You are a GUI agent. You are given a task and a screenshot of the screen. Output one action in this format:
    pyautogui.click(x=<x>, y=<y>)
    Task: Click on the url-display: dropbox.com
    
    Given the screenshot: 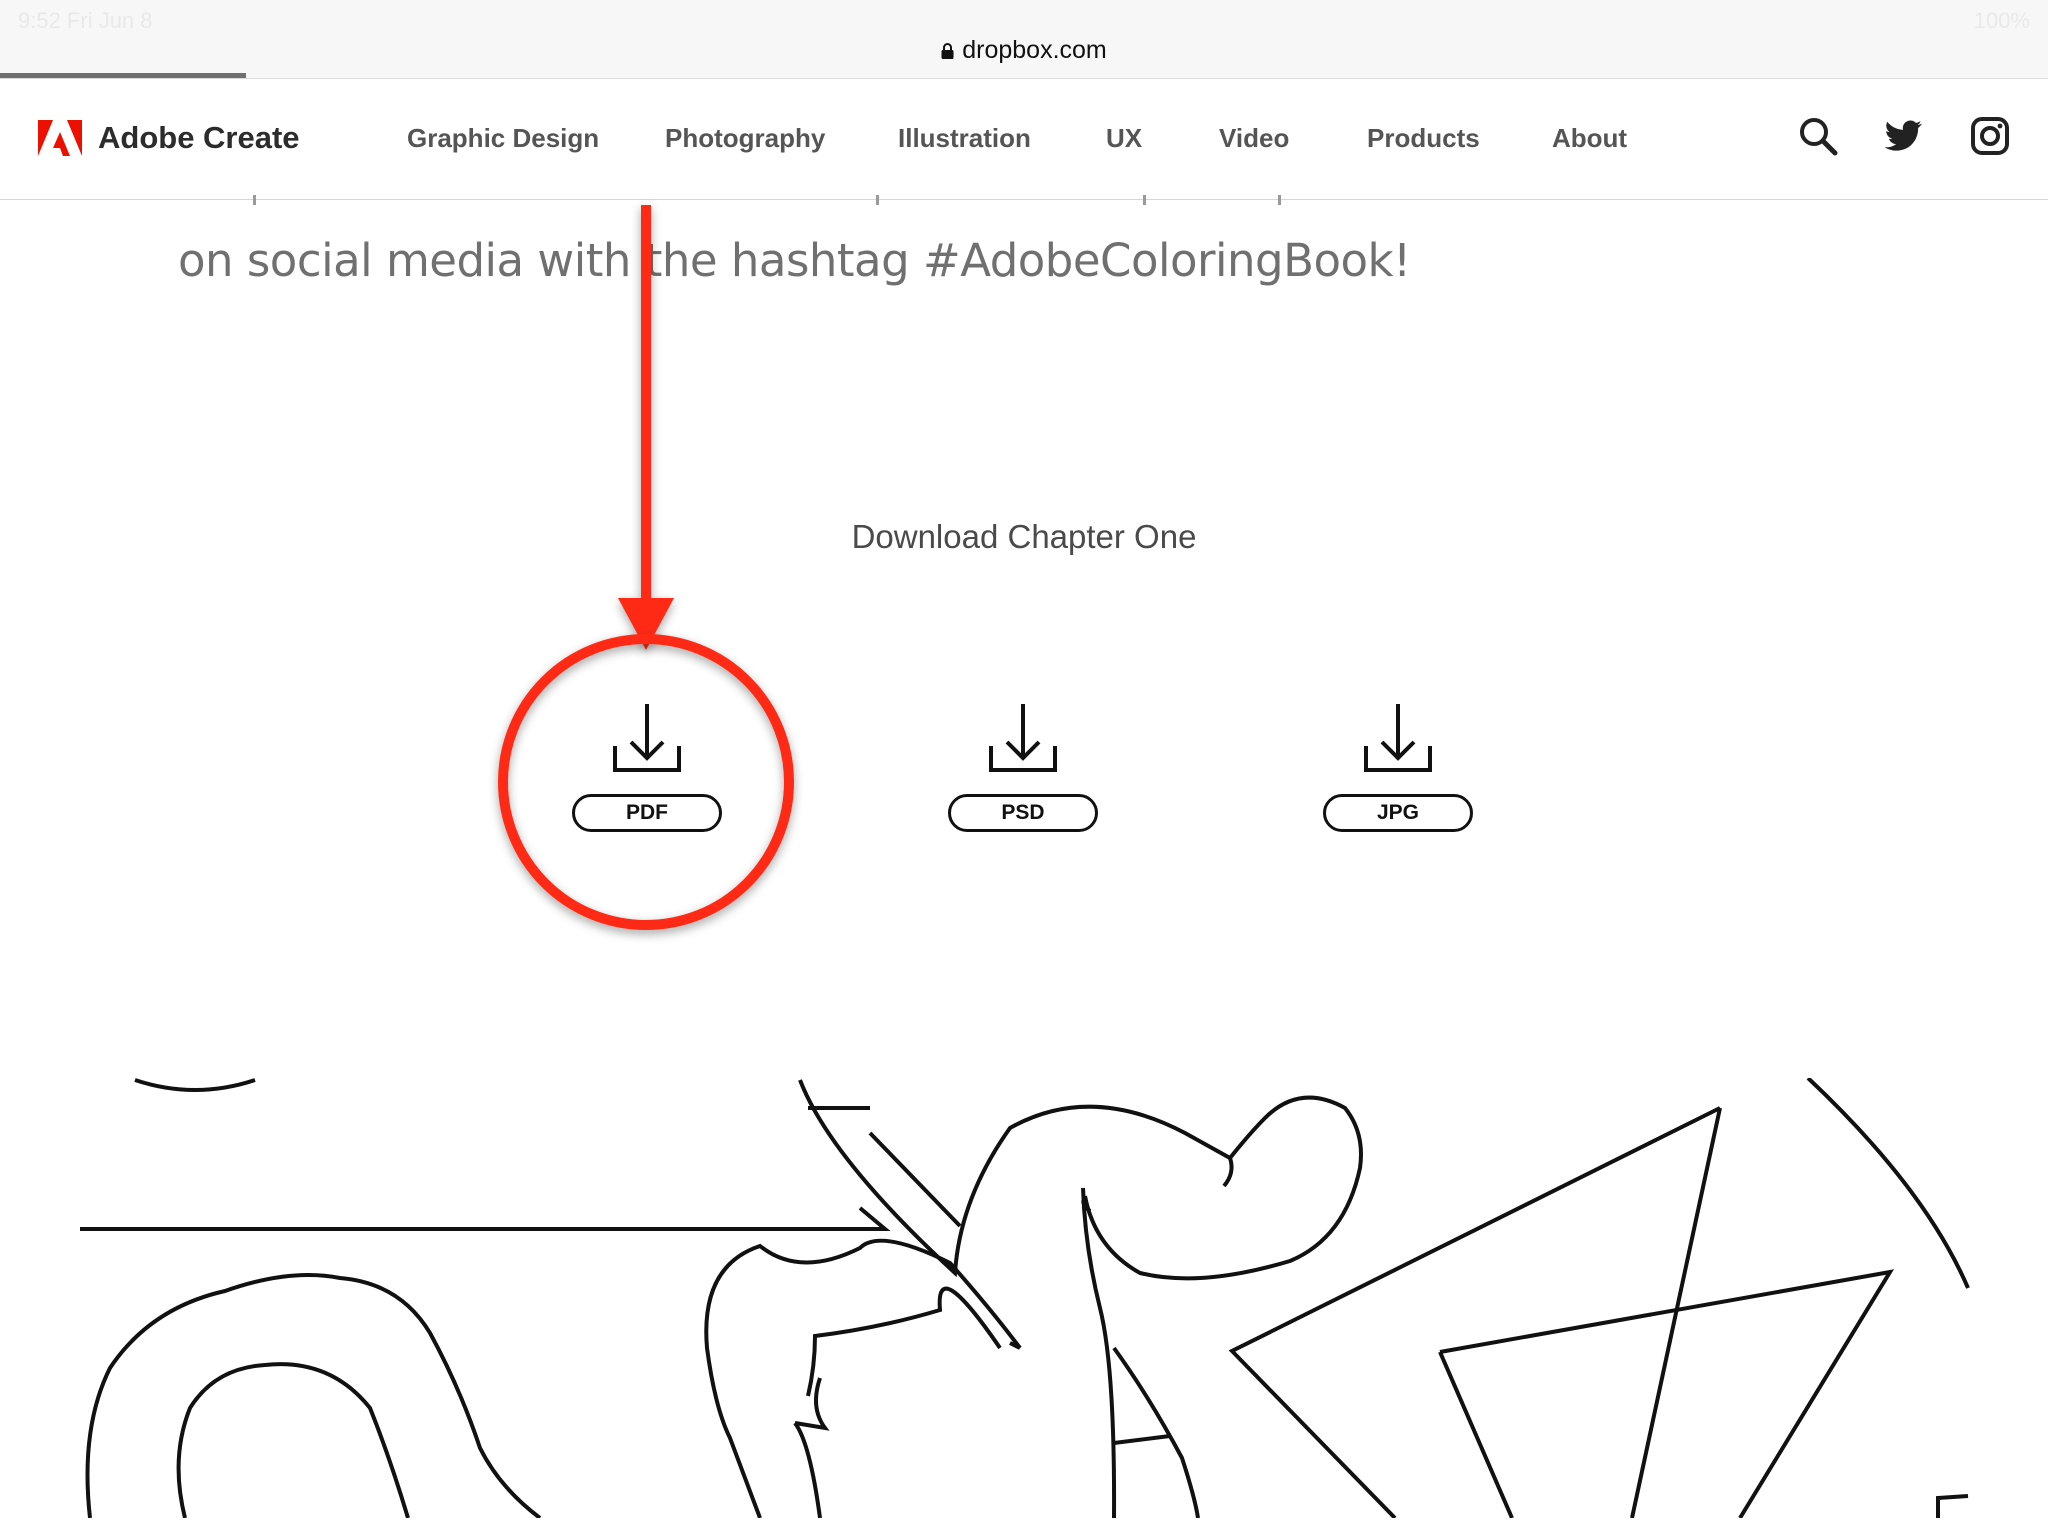 What is the action you would take?
    pyautogui.click(x=1024, y=50)
    